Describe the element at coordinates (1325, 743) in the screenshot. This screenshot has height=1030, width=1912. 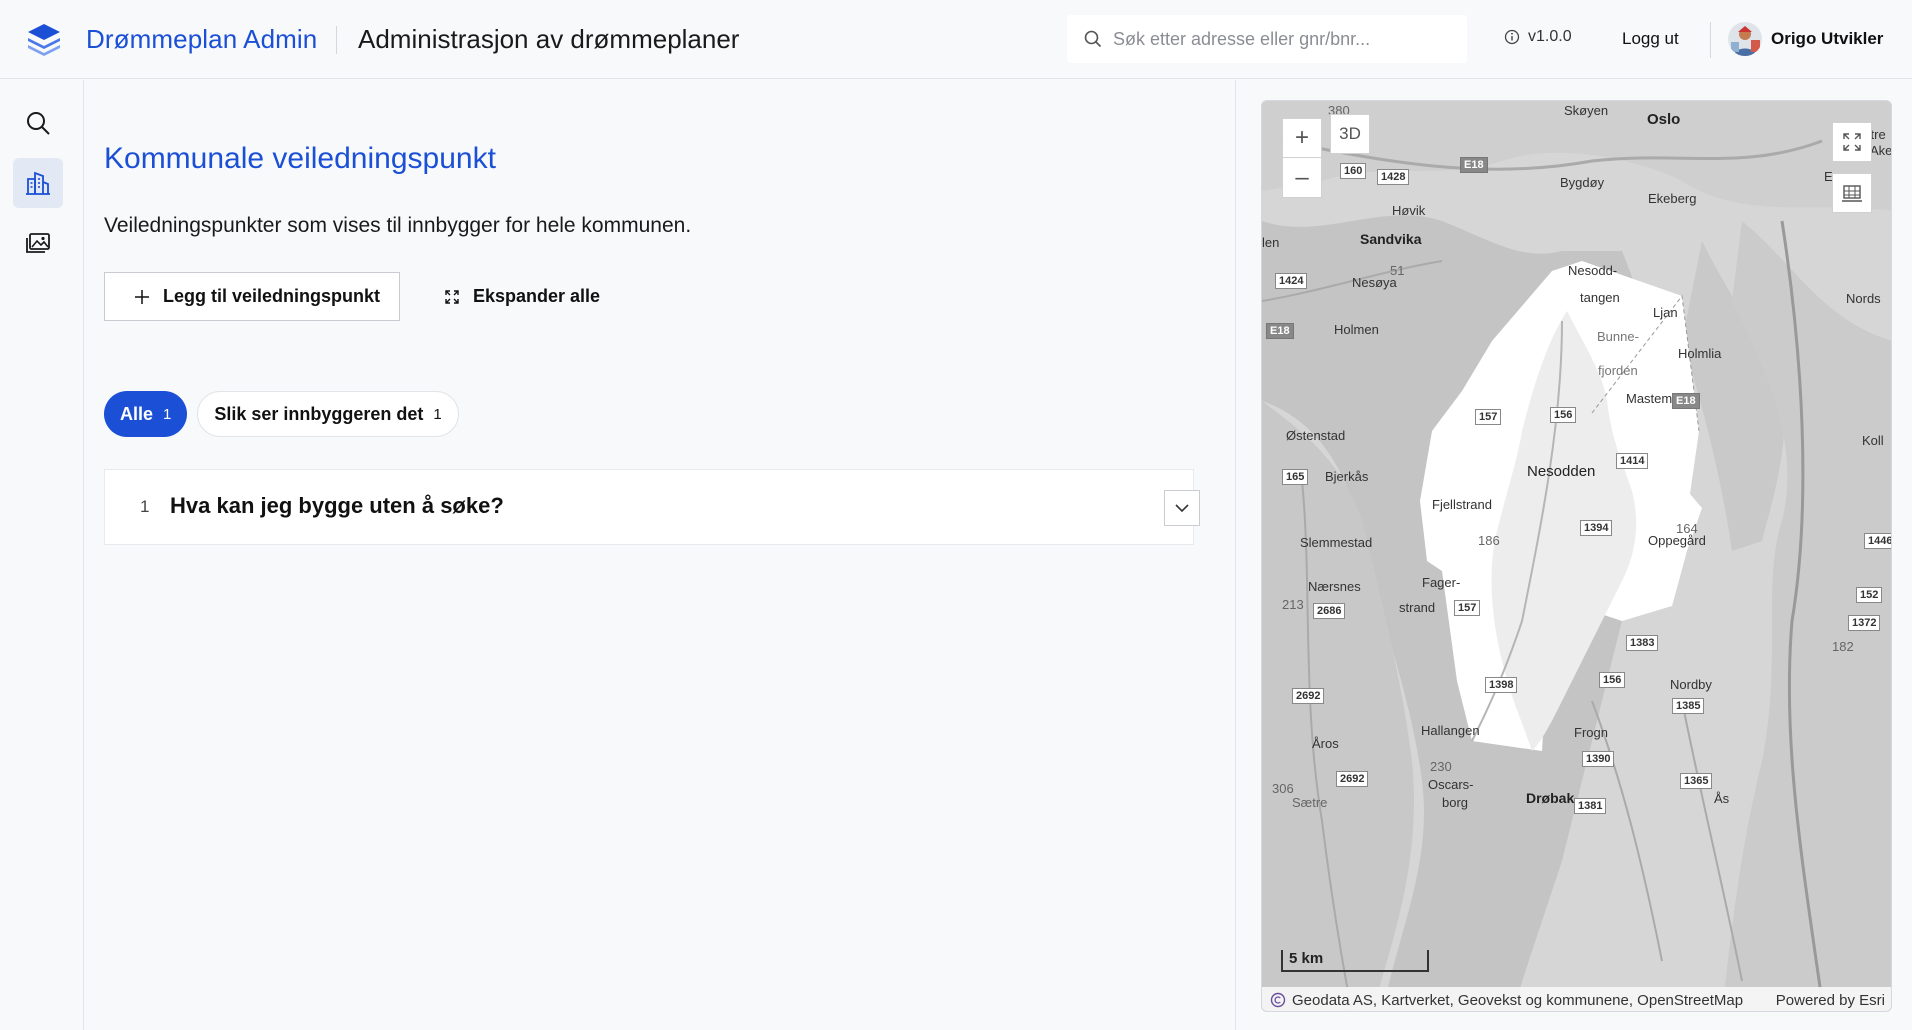
I see `map-label: Åros` at that location.